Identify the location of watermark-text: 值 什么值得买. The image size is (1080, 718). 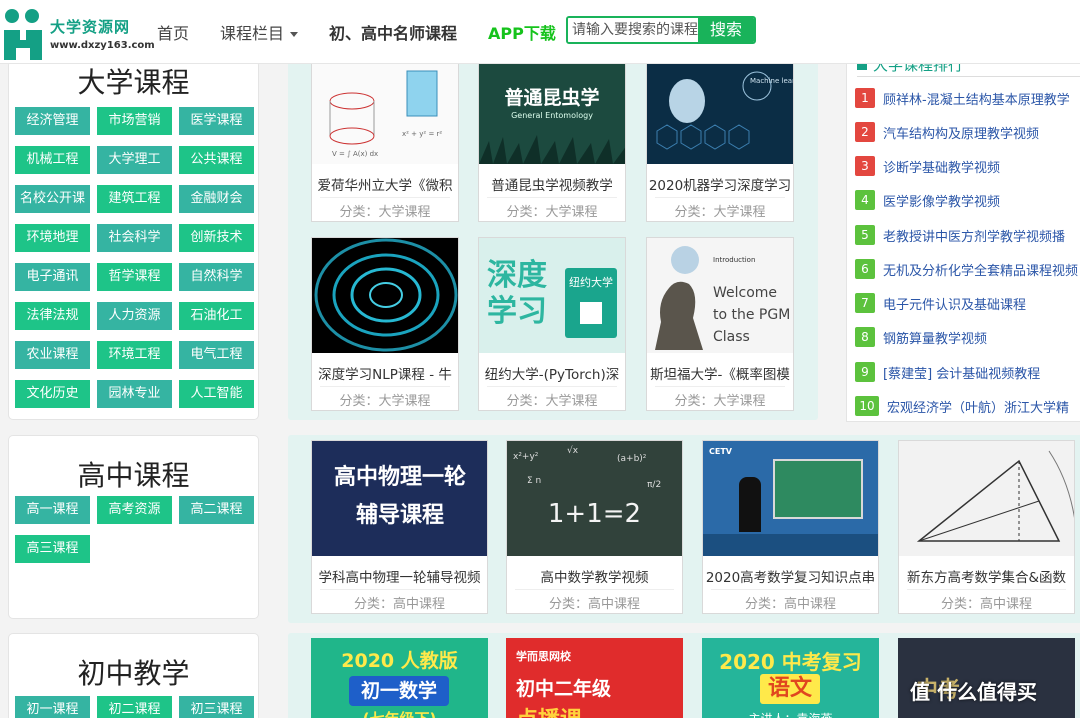
(973, 692).